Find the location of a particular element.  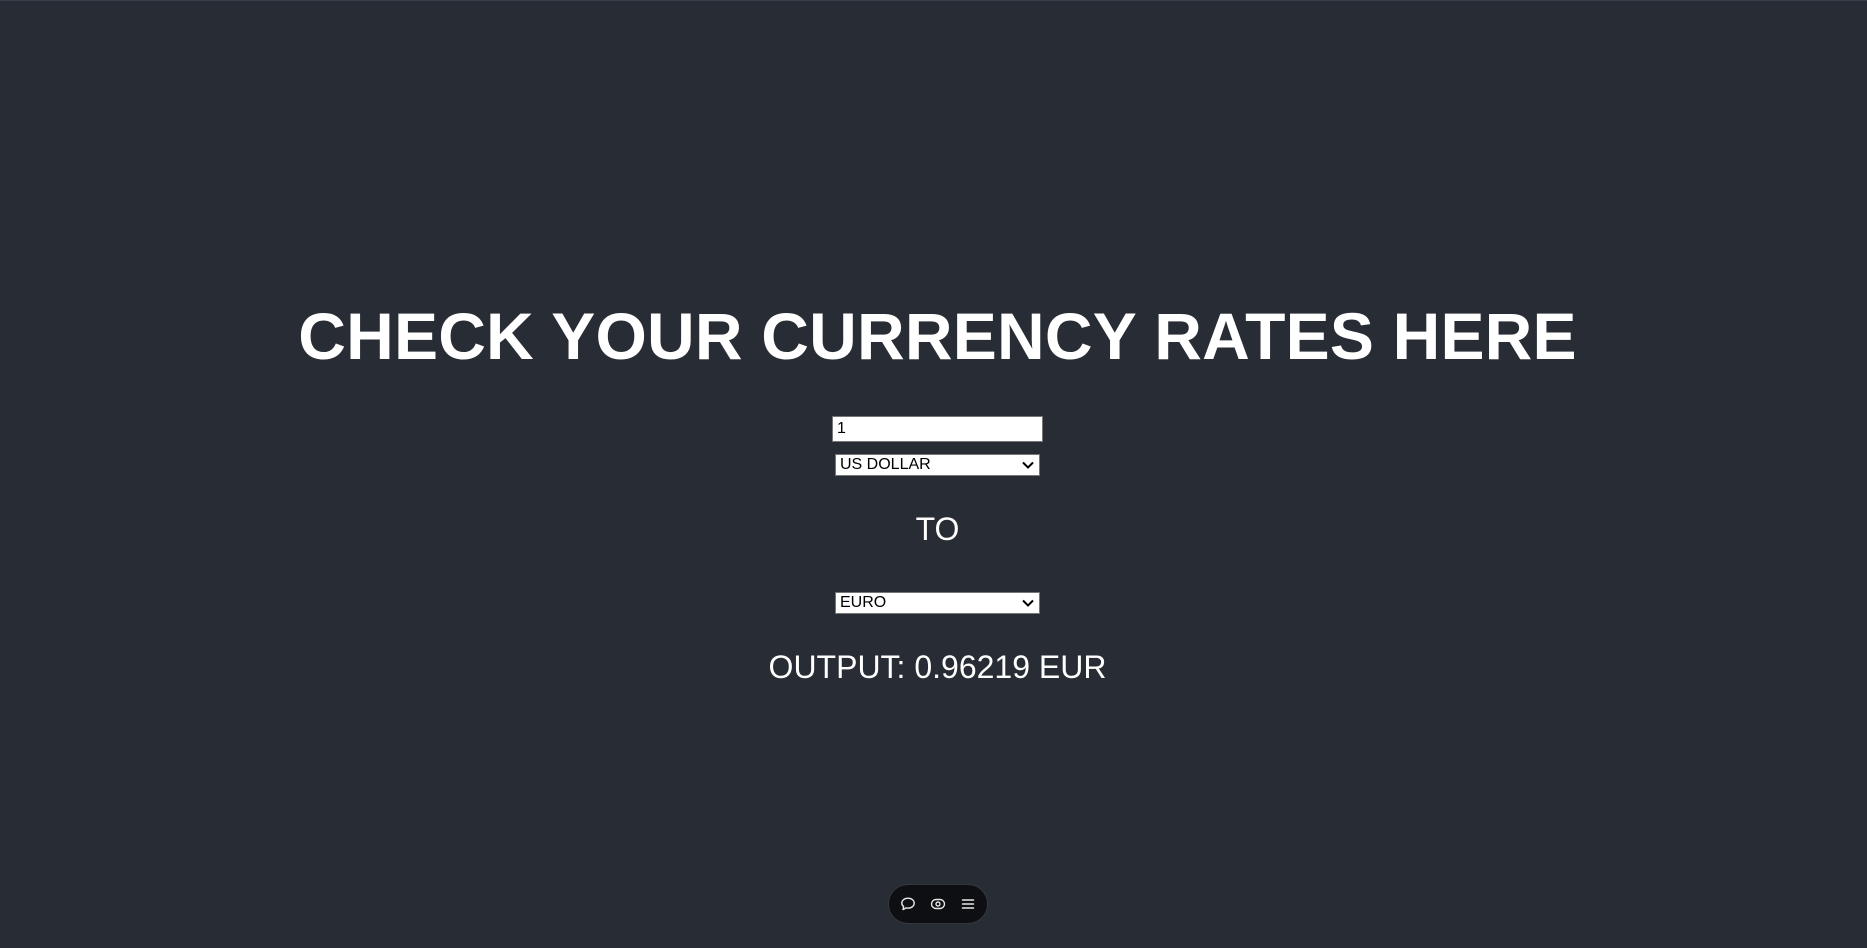

floating-toolbar is located at coordinates (938, 904).